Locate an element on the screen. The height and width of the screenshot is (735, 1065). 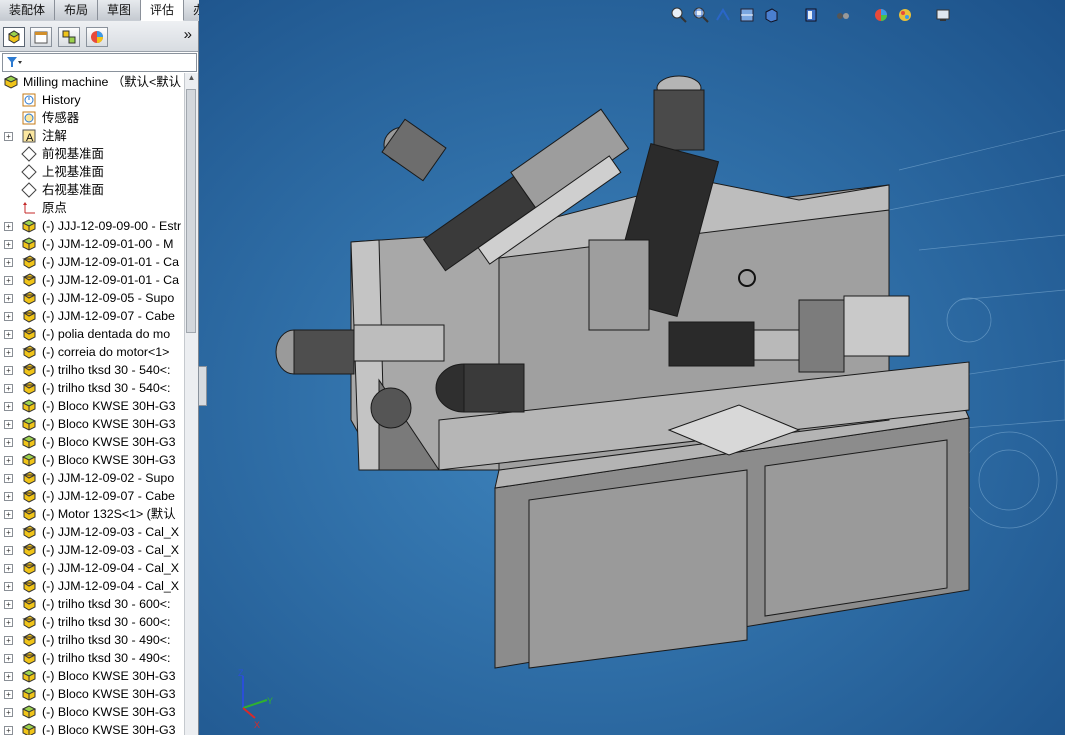
tree-item: + (-) Motor 132S<1> (默认 is located at coordinates (92, 514).